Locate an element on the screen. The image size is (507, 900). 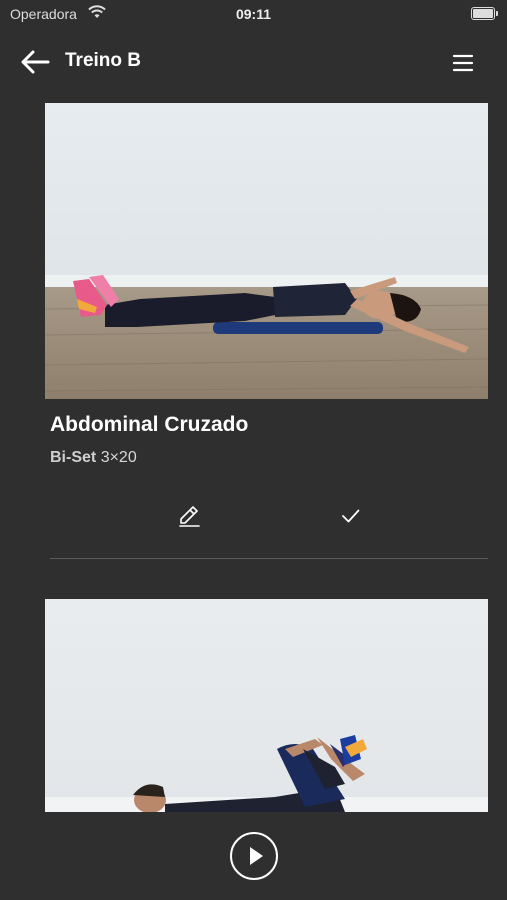
exercise-type: Bi-Set is located at coordinates (73, 457).